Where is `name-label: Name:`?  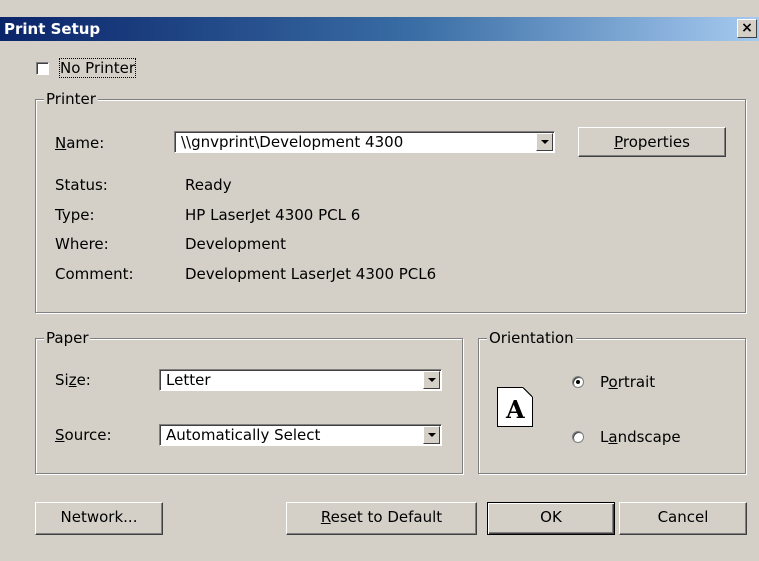 name-label: Name: is located at coordinates (80, 143).